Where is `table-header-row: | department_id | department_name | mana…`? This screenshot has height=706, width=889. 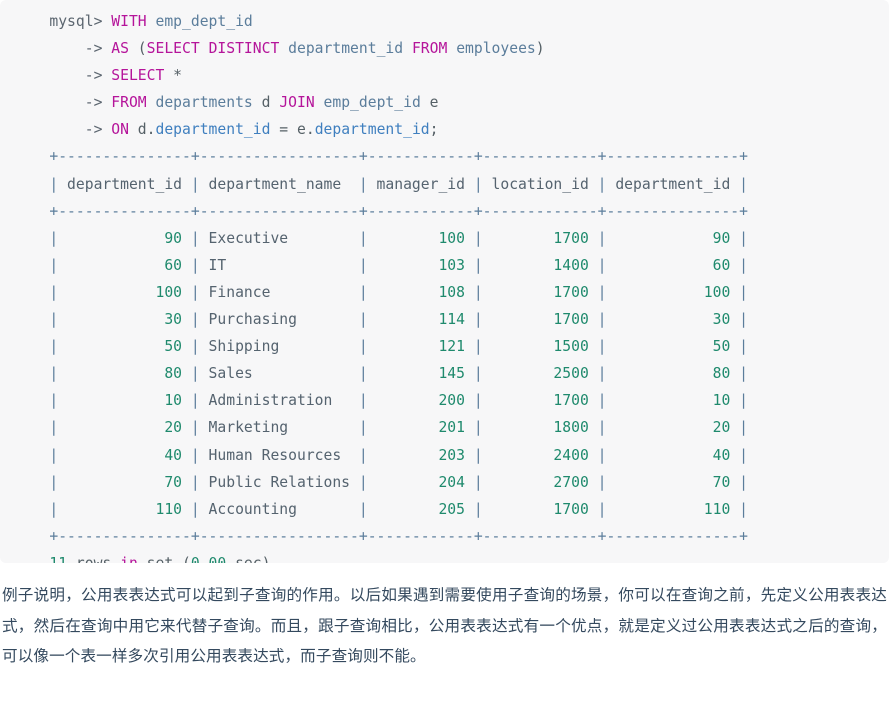
table-header-row: | department_id | department_name | mana… is located at coordinates (398, 184).